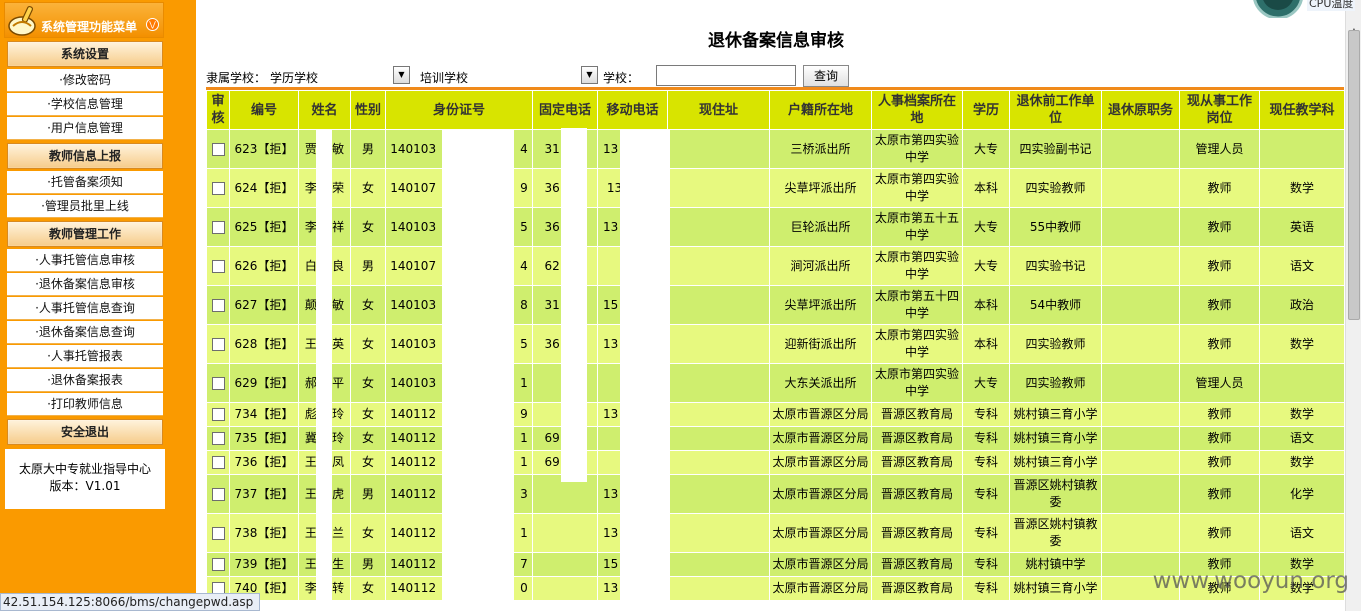 The image size is (1361, 611). What do you see at coordinates (413, 532) in the screenshot?
I see `id-number: 140112` at bounding box center [413, 532].